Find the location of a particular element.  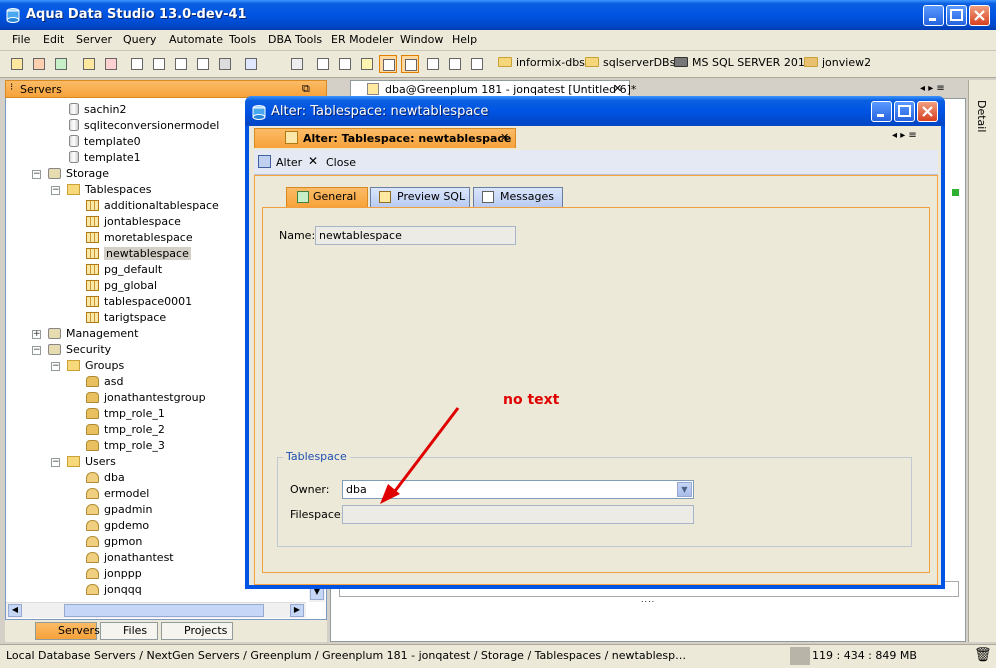

tree-item-sqliteconversionermodel: sqliteconversionermodel is located at coordinates (144, 126).